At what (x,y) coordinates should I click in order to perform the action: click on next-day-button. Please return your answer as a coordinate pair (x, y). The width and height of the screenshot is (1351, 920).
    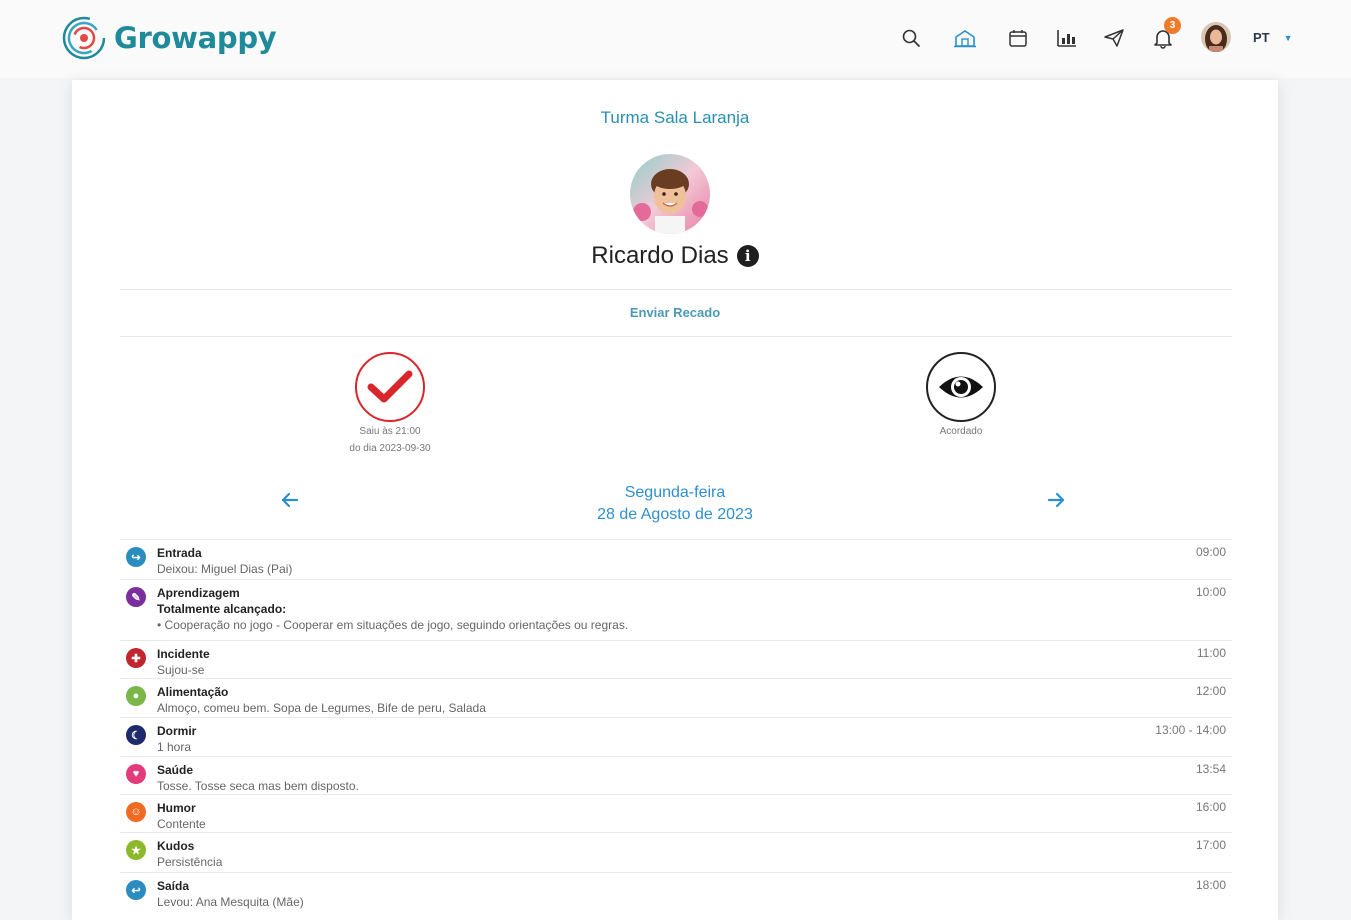
    Looking at the image, I should click on (1056, 500).